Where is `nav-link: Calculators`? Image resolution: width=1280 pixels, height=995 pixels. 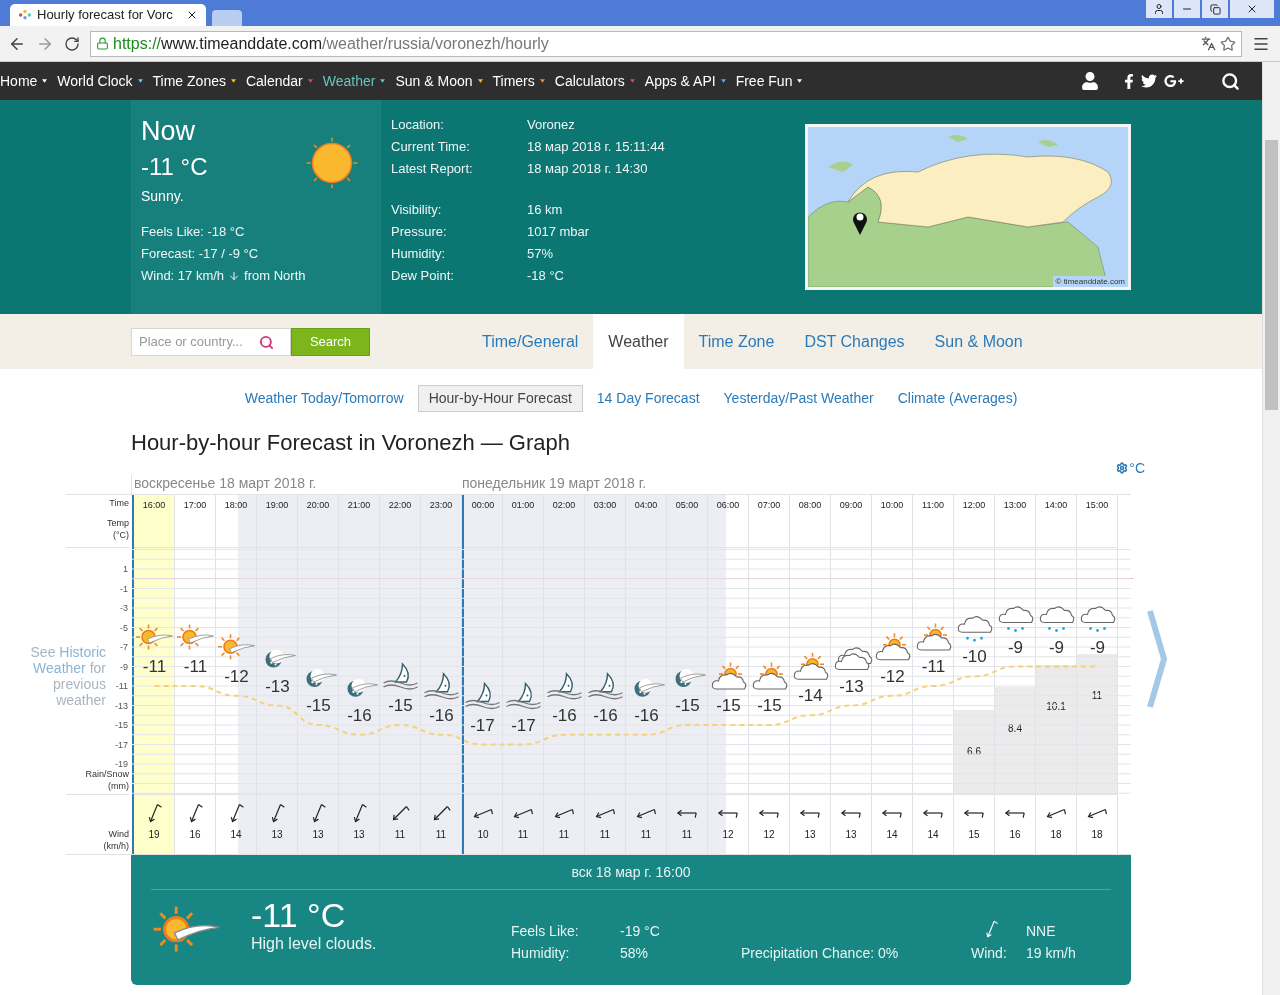
nav-link: Calculators is located at coordinates (589, 81).